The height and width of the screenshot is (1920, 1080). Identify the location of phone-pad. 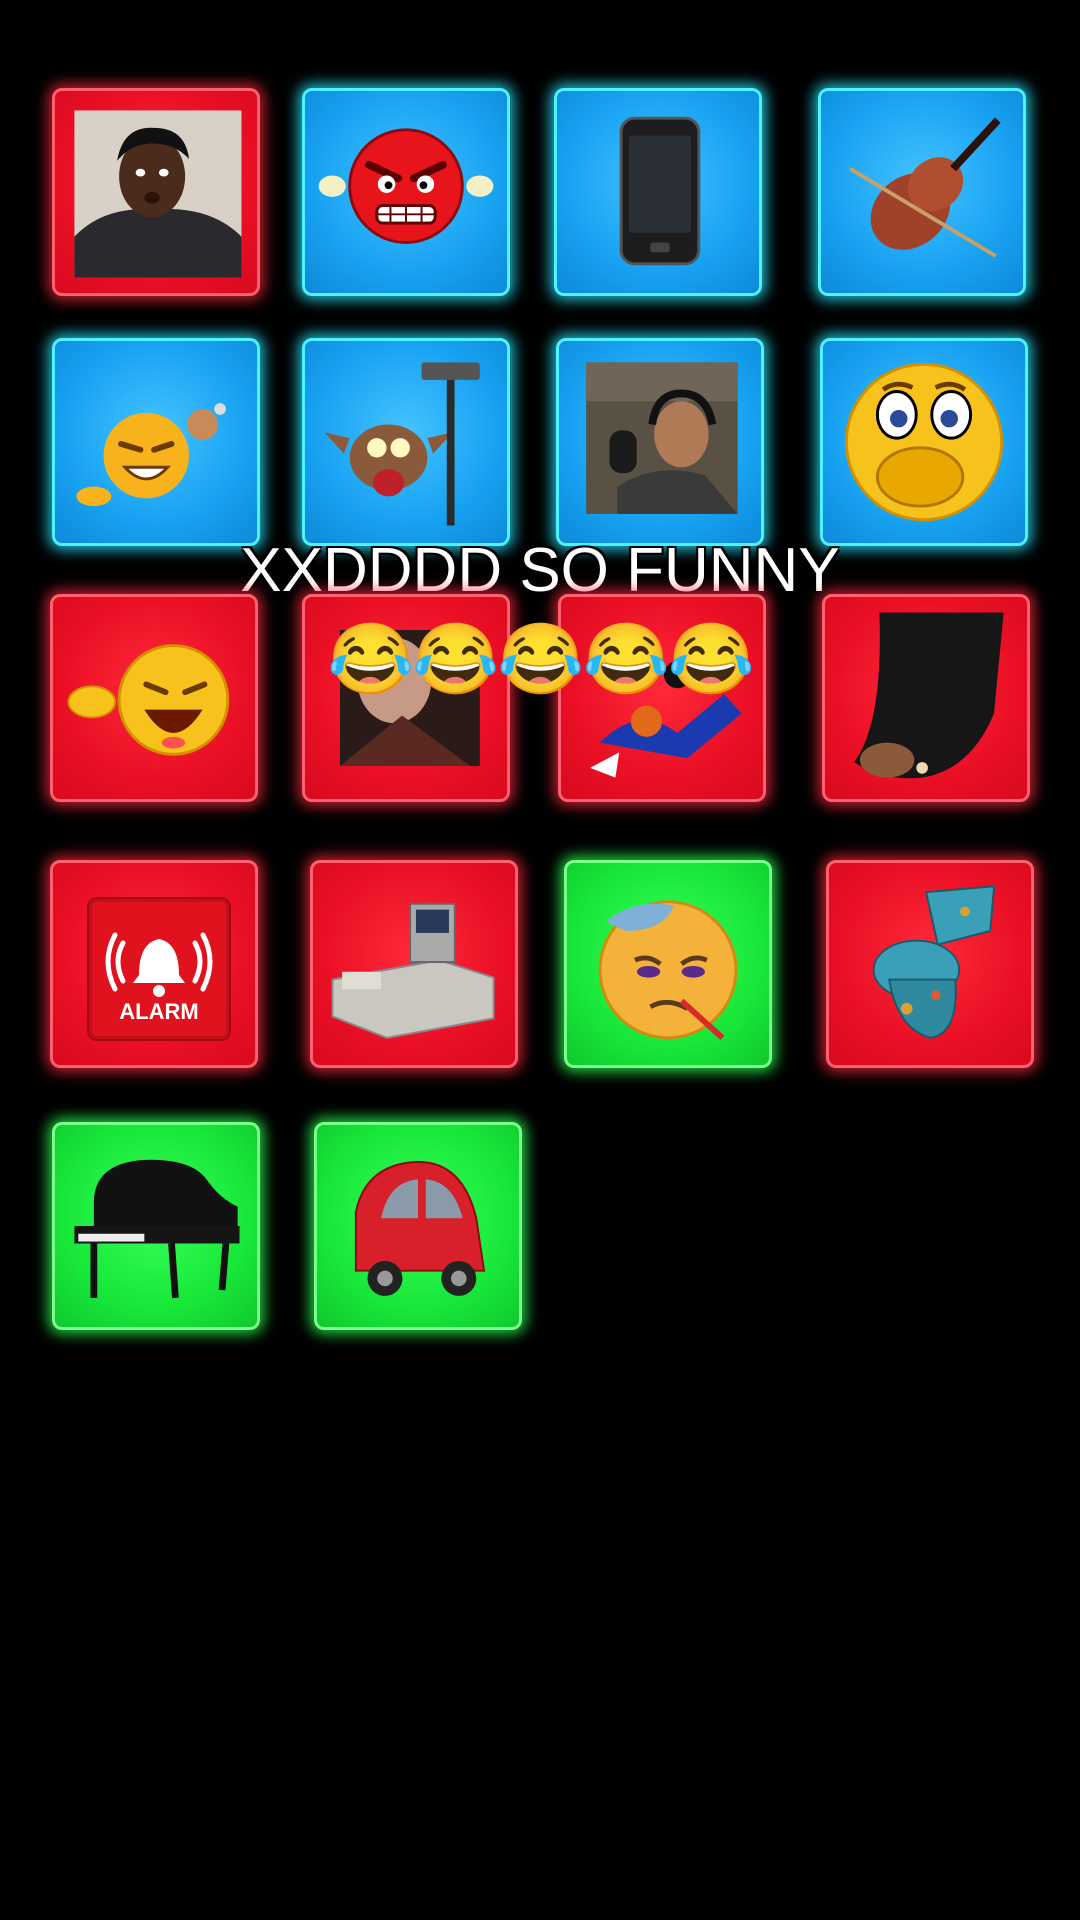
(658, 192).